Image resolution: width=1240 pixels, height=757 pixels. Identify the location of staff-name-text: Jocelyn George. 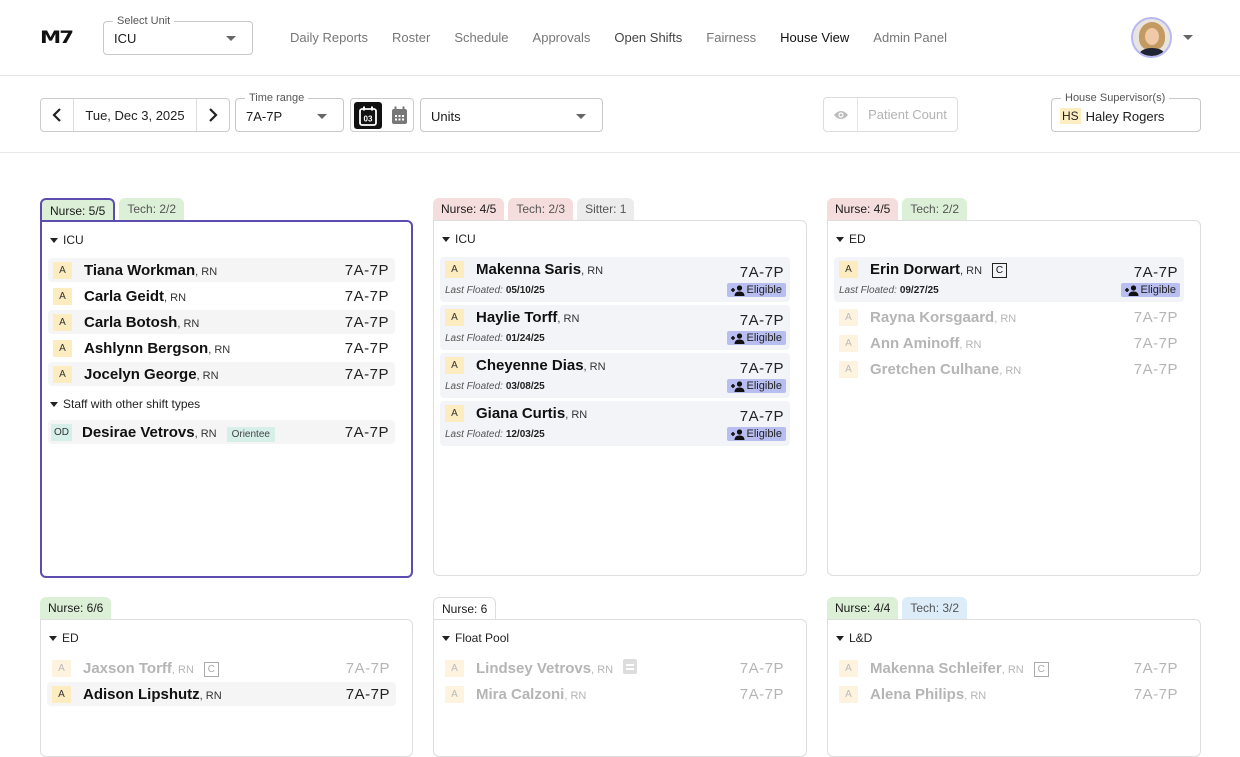
(140, 374).